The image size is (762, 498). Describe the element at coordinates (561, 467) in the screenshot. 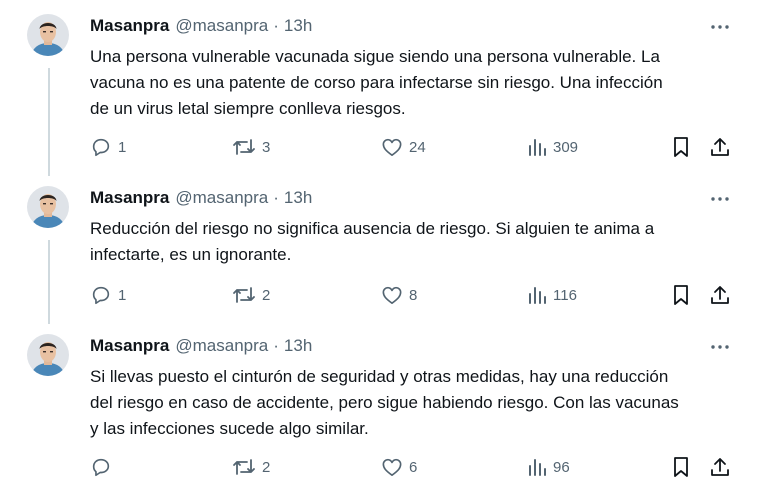

I see `views-count: 96` at that location.